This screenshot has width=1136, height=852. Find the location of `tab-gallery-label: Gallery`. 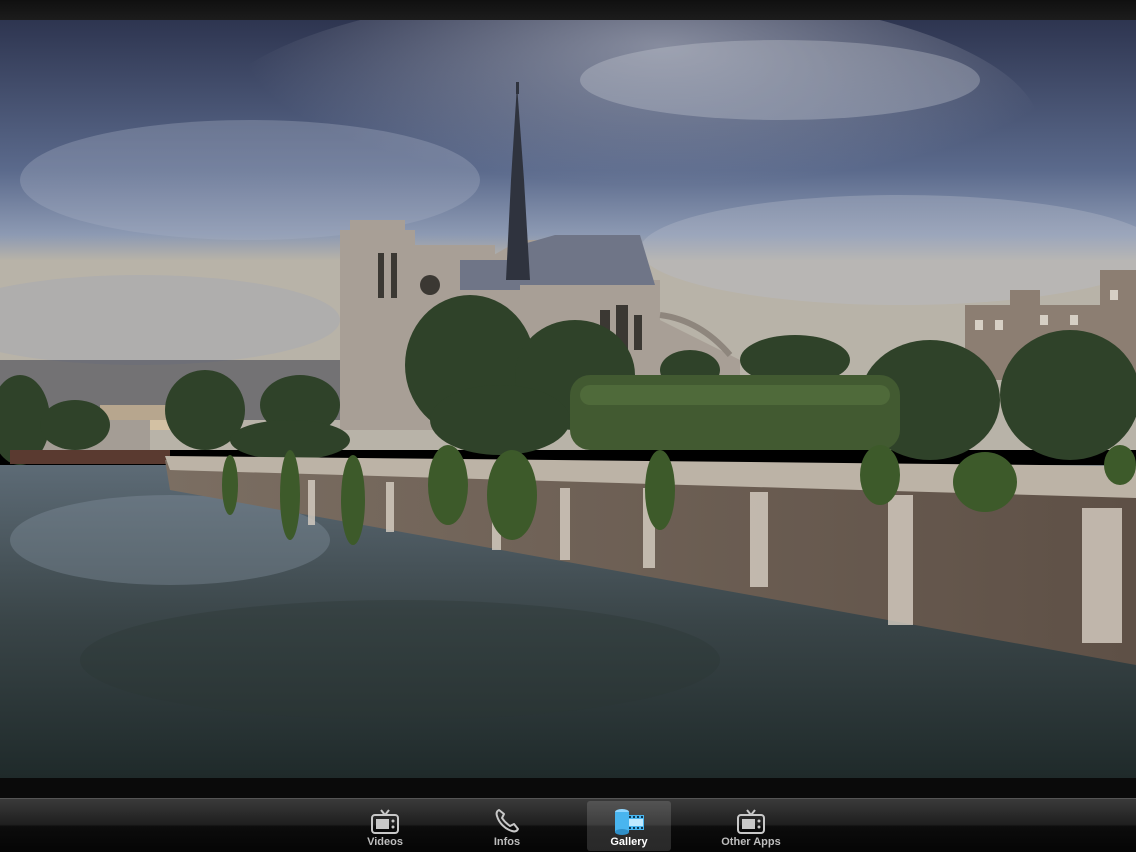

tab-gallery-label: Gallery is located at coordinates (629, 842).